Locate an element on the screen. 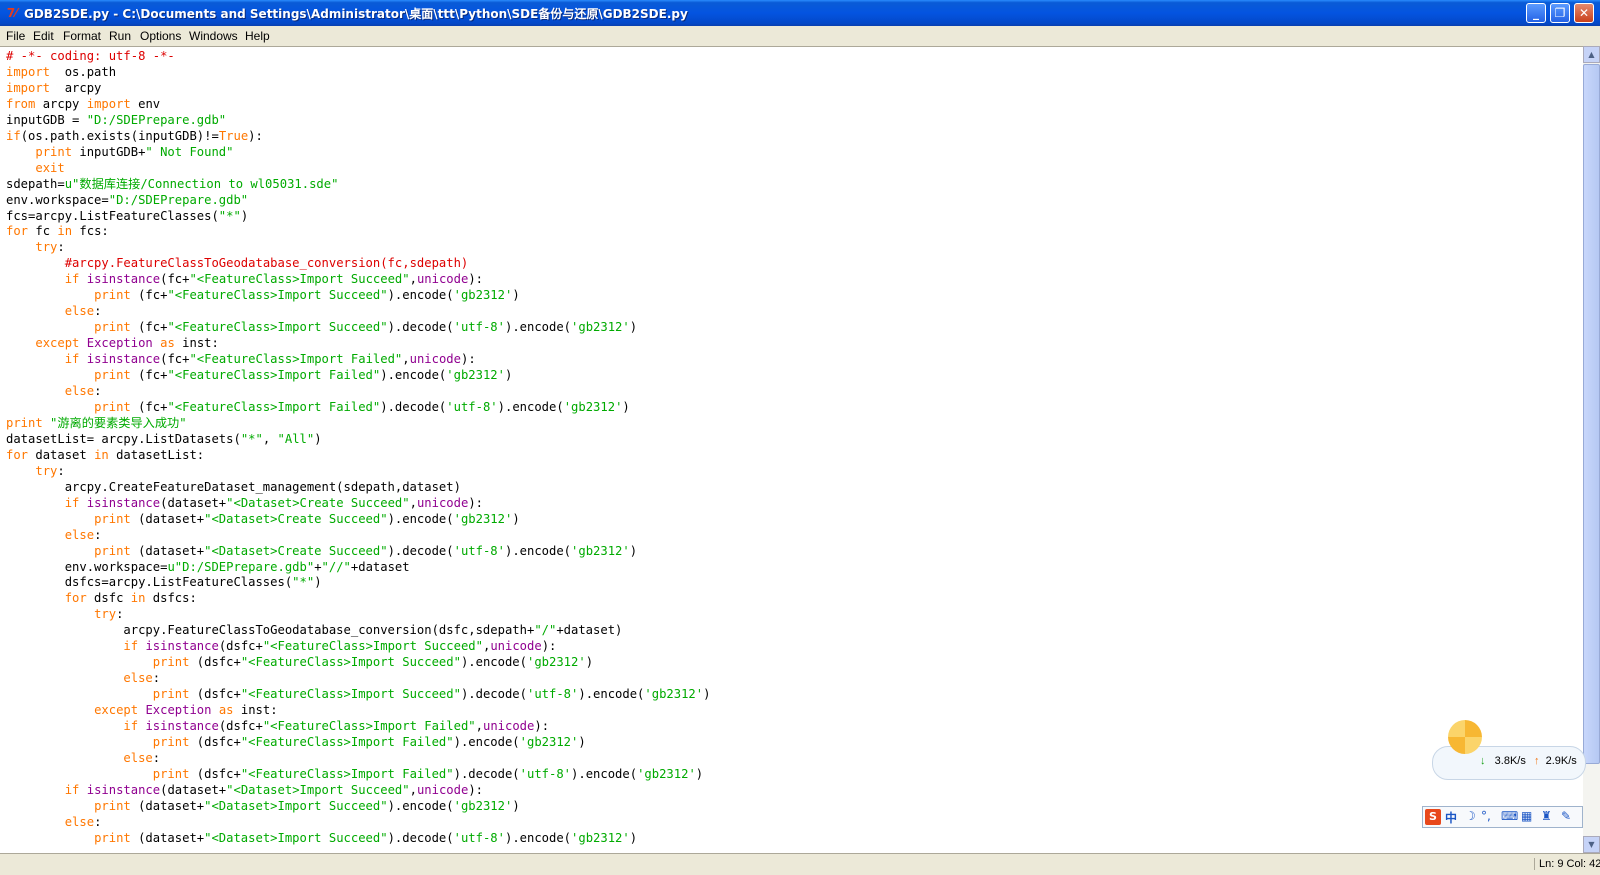 Image resolution: width=1600 pixels, height=875 pixels. menu-options: Options is located at coordinates (160, 36).